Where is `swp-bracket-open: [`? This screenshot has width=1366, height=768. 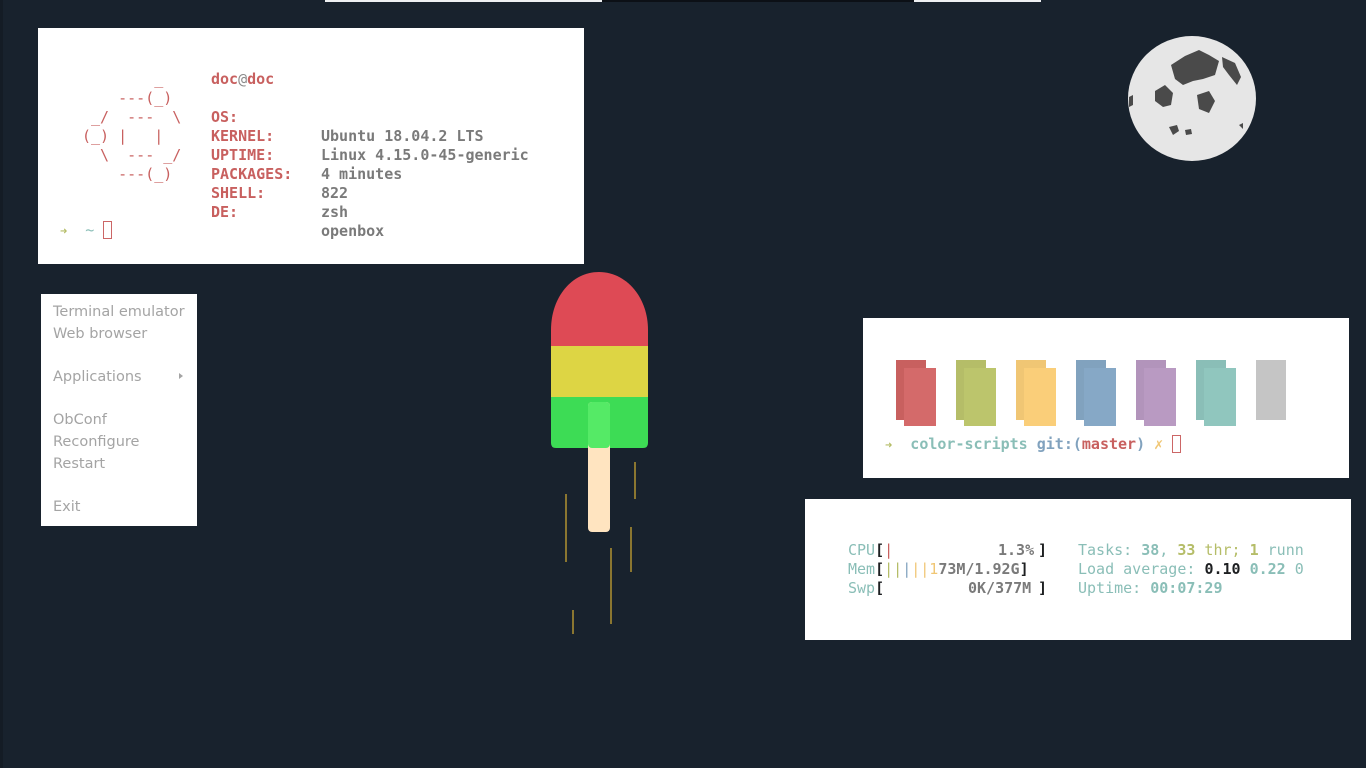
swp-bracket-open: [ is located at coordinates (880, 588).